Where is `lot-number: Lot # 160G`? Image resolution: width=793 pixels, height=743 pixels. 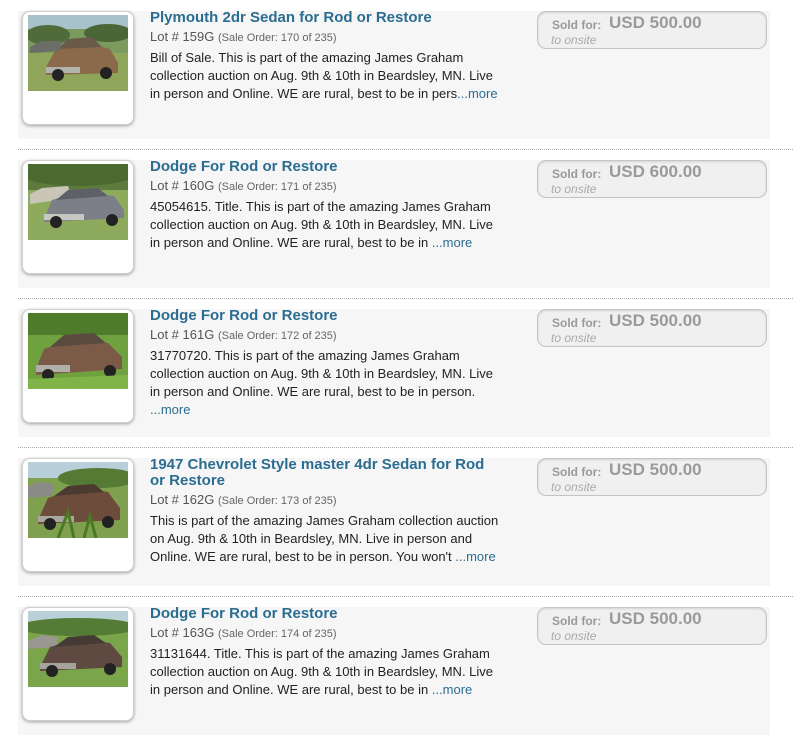 lot-number: Lot # 160G is located at coordinates (182, 185).